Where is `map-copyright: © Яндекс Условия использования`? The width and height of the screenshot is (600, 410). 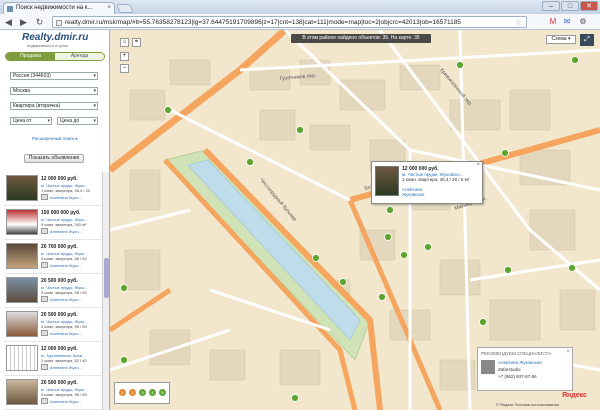 map-copyright: © Яндекс Условия использования is located at coordinates (527, 404).